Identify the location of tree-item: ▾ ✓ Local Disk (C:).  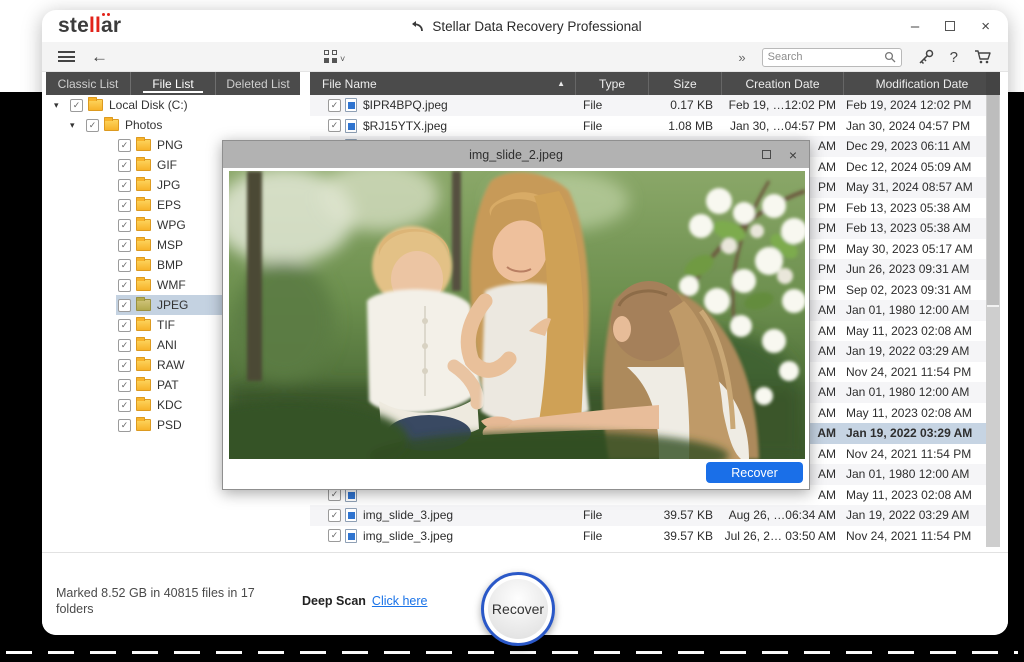
(173, 105).